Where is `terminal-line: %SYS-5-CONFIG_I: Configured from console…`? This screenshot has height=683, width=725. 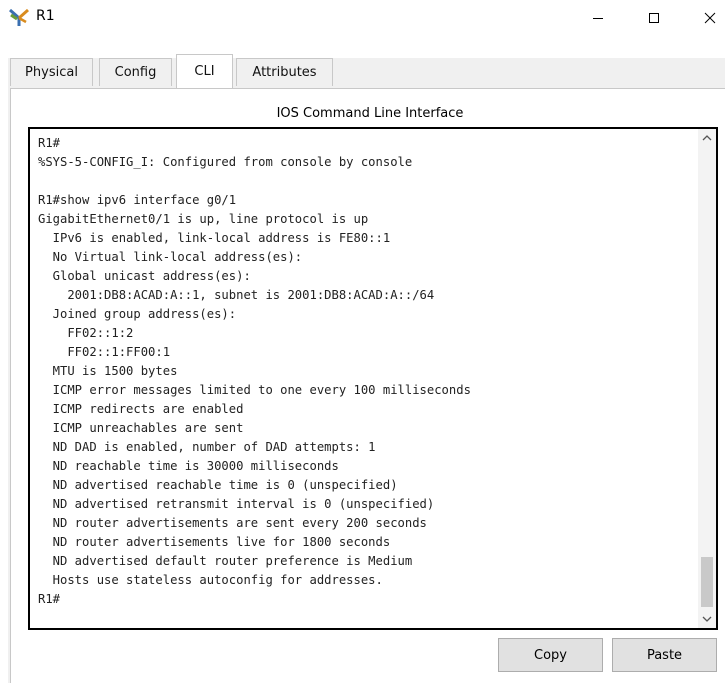 terminal-line: %SYS-5-CONFIG_I: Configured from console… is located at coordinates (225, 162).